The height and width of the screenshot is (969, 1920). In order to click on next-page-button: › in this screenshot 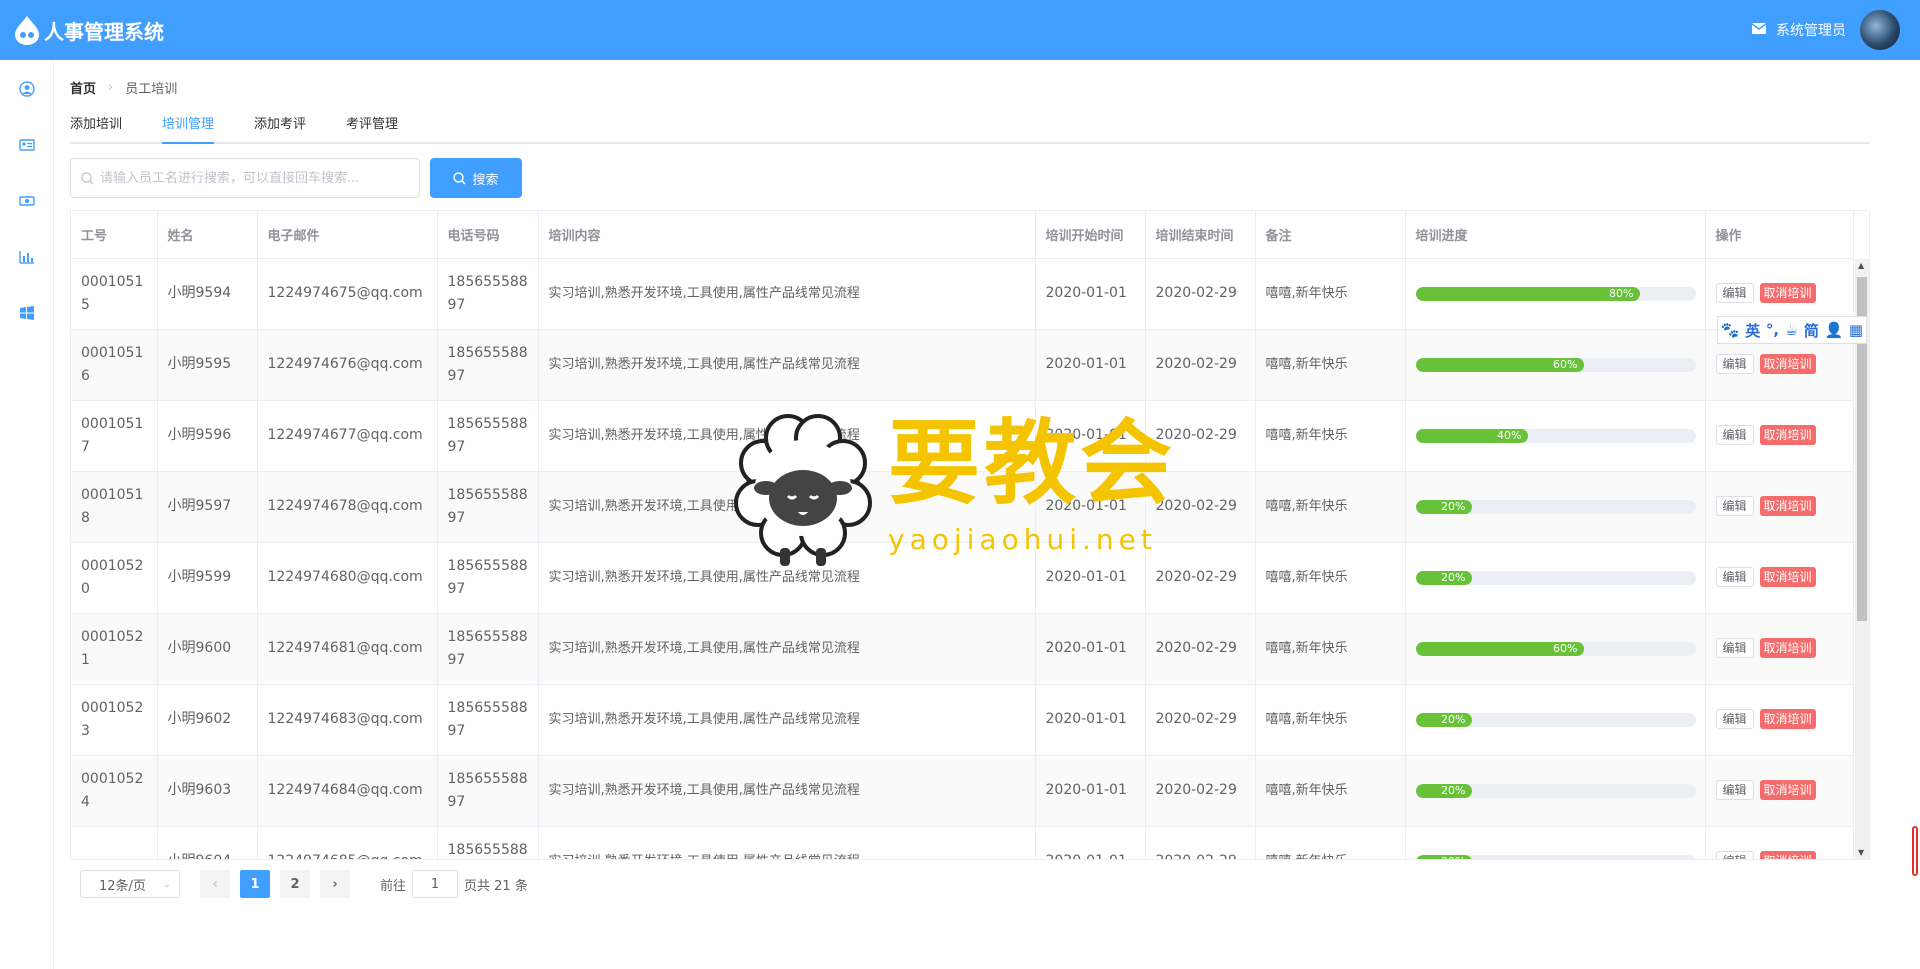, I will do `click(335, 884)`.